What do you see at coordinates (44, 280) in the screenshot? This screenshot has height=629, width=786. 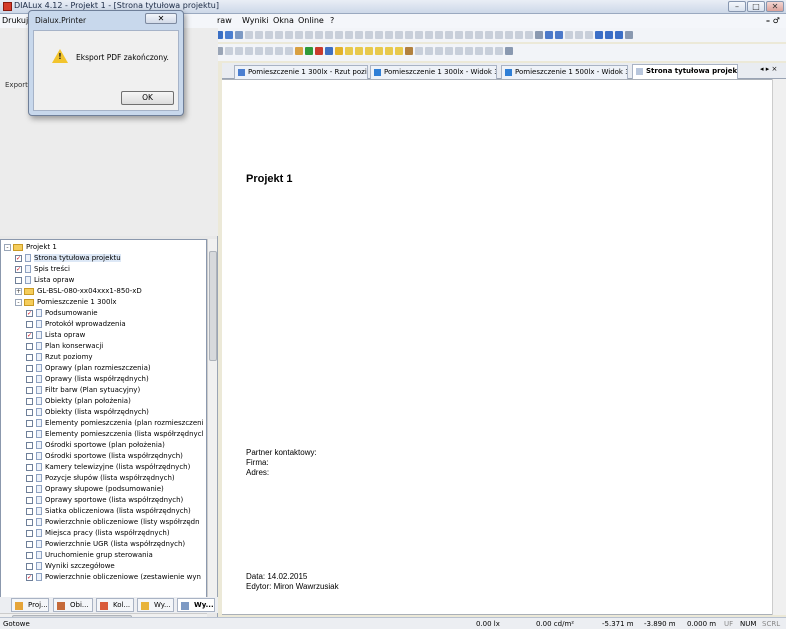 I see `tree-item: Lista opraw` at bounding box center [44, 280].